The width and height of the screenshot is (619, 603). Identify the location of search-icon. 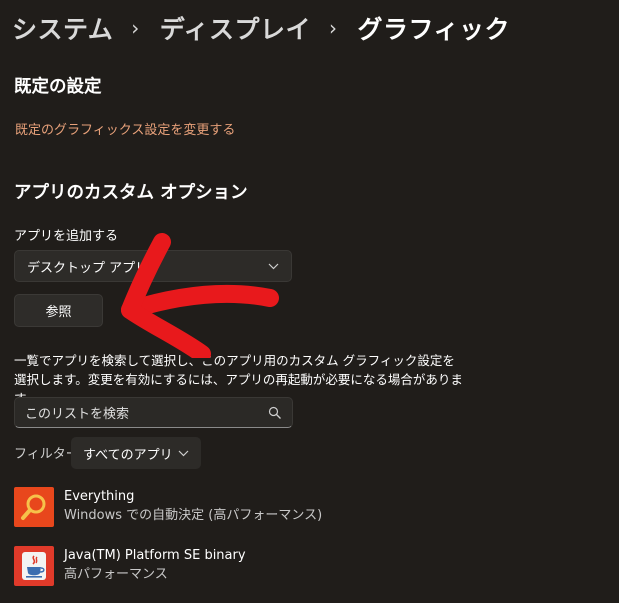
(275, 413).